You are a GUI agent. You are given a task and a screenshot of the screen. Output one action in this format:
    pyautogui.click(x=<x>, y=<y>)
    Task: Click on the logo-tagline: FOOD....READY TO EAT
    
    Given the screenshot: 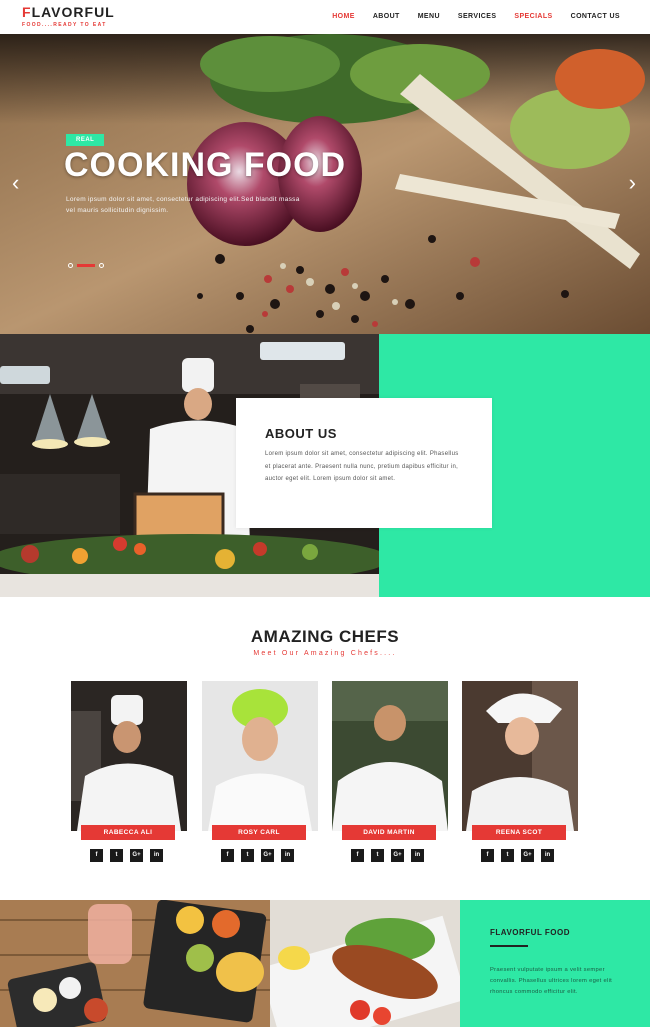 What is the action you would take?
    pyautogui.click(x=64, y=25)
    